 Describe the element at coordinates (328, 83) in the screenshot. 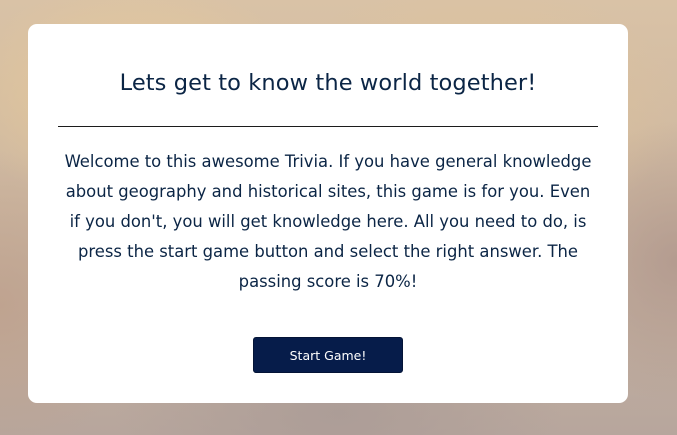

I see `page-title: Lets get to know the world together!` at that location.